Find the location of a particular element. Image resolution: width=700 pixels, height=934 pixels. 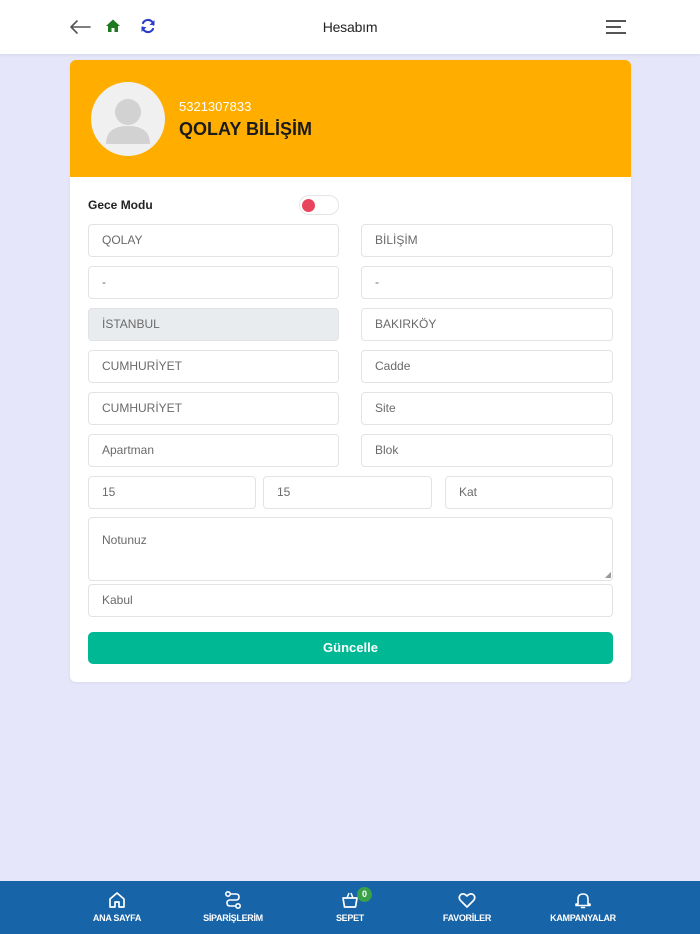

street-field: Cadde is located at coordinates (487, 366).